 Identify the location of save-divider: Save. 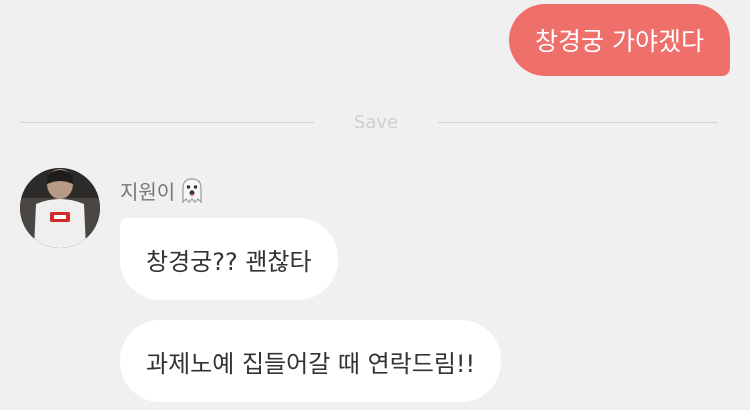
(369, 123).